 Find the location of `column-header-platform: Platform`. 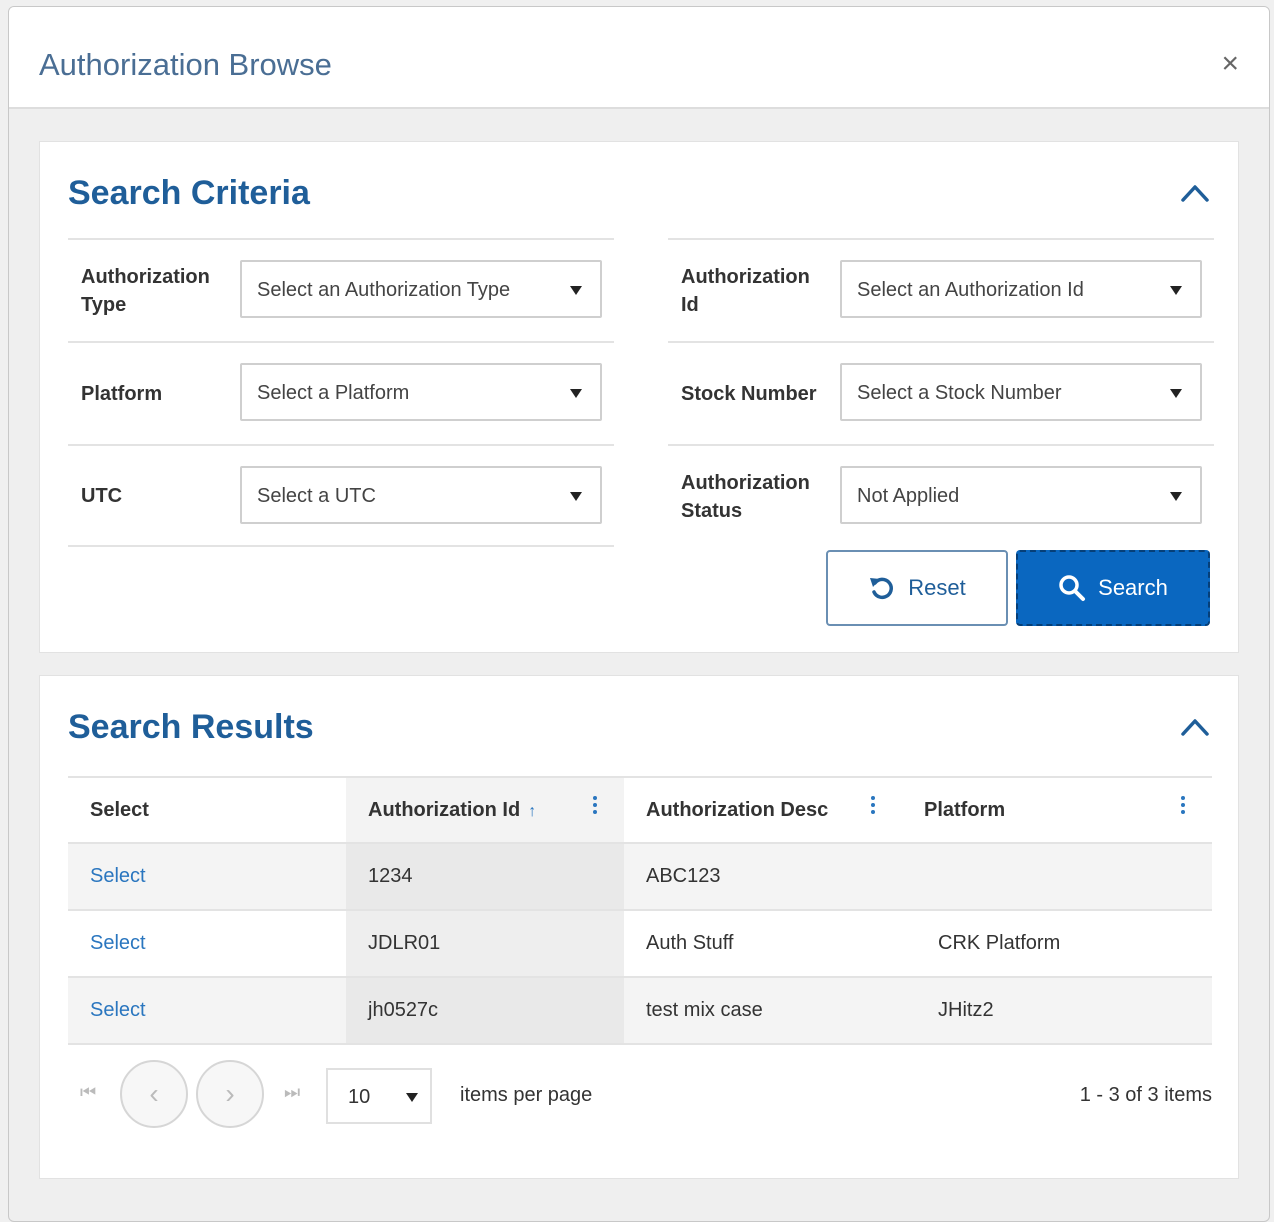

column-header-platform: Platform is located at coordinates (1057, 809).